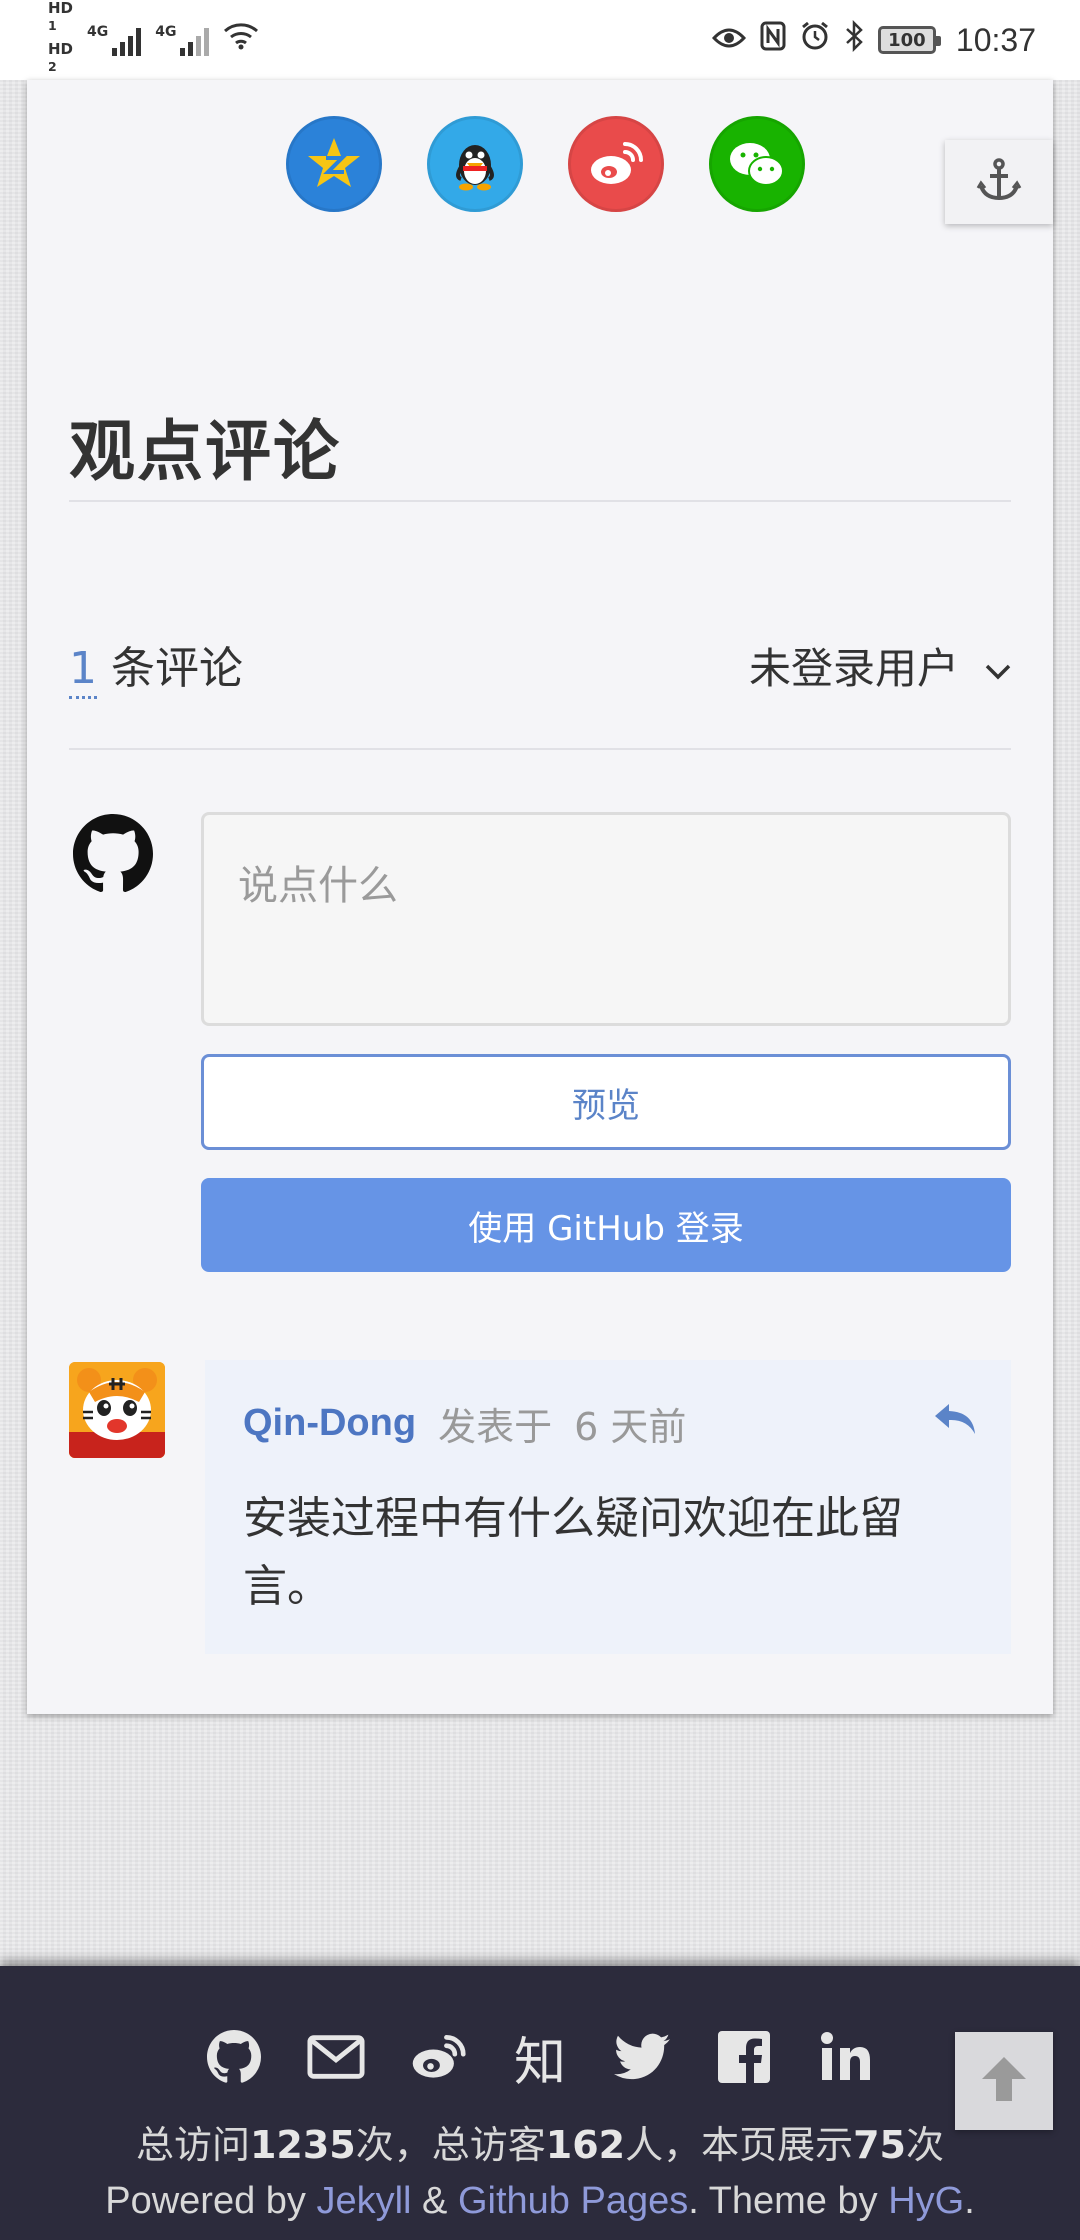 Image resolution: width=1080 pixels, height=2240 pixels. Describe the element at coordinates (756, 164) in the screenshot. I see `wechat-icon` at that location.